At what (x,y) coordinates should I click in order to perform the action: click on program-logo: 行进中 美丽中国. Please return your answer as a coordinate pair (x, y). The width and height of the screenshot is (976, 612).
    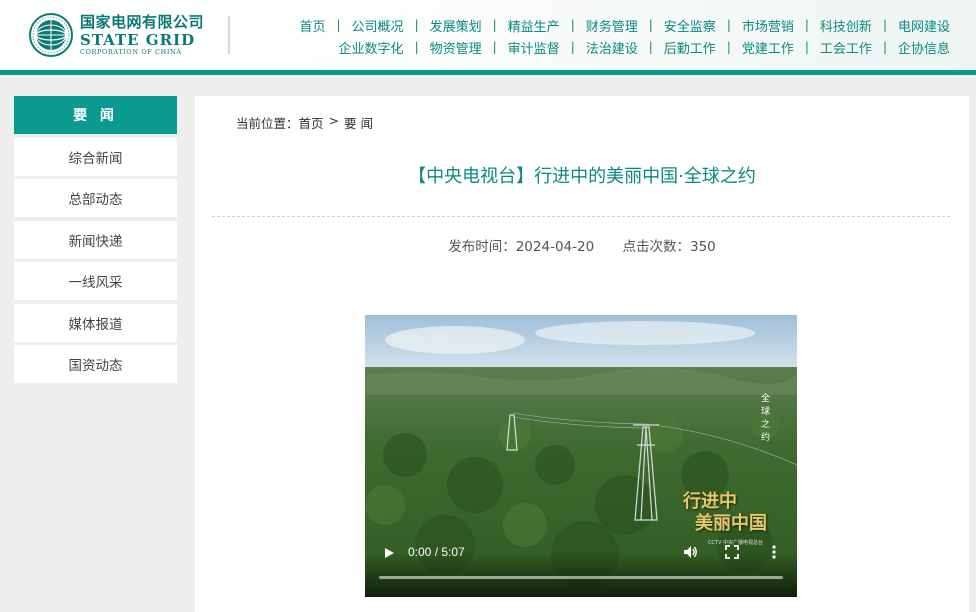
    Looking at the image, I should click on (725, 513).